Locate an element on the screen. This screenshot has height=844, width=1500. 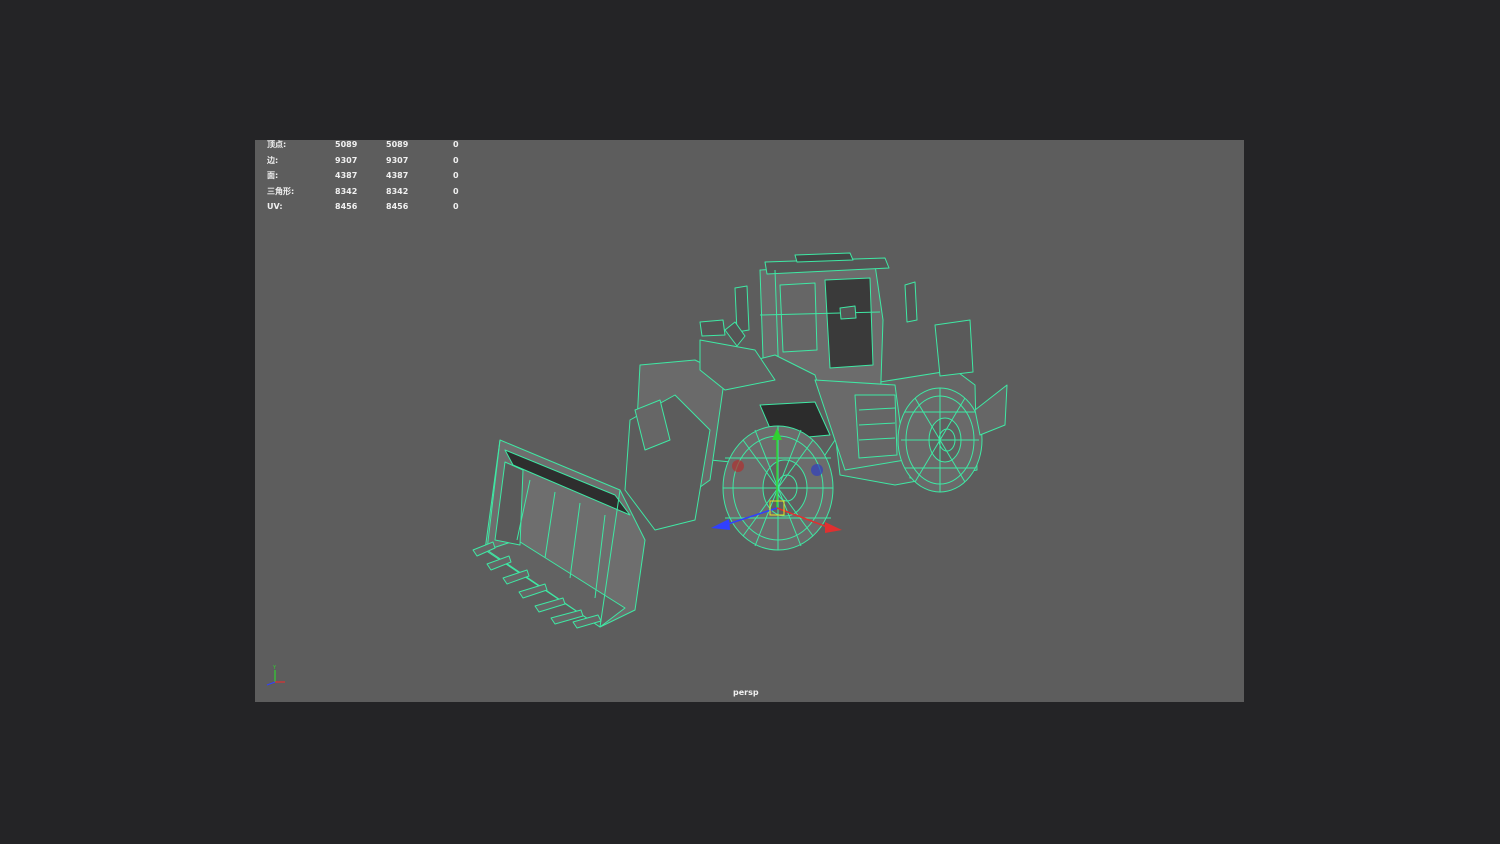
axis-indicator-icon: Y is located at coordinates (275, 675).